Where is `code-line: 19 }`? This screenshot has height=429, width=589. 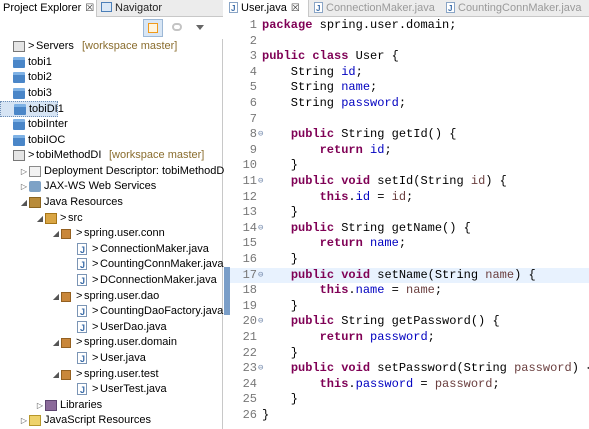
code-line: 19 } is located at coordinates (406, 307).